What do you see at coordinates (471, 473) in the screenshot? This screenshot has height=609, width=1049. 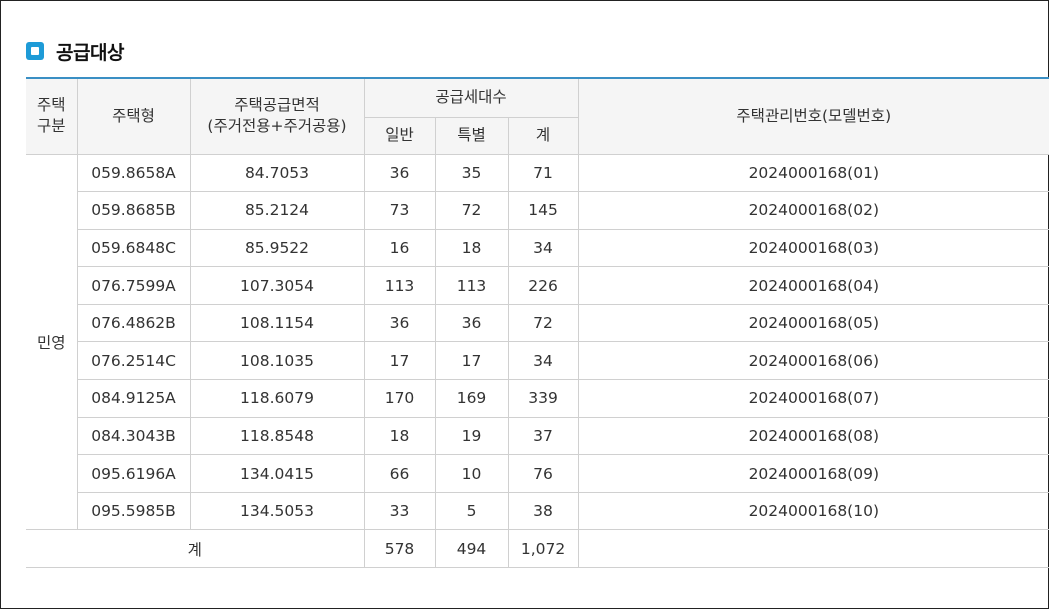 I see `cell-special: 10` at bounding box center [471, 473].